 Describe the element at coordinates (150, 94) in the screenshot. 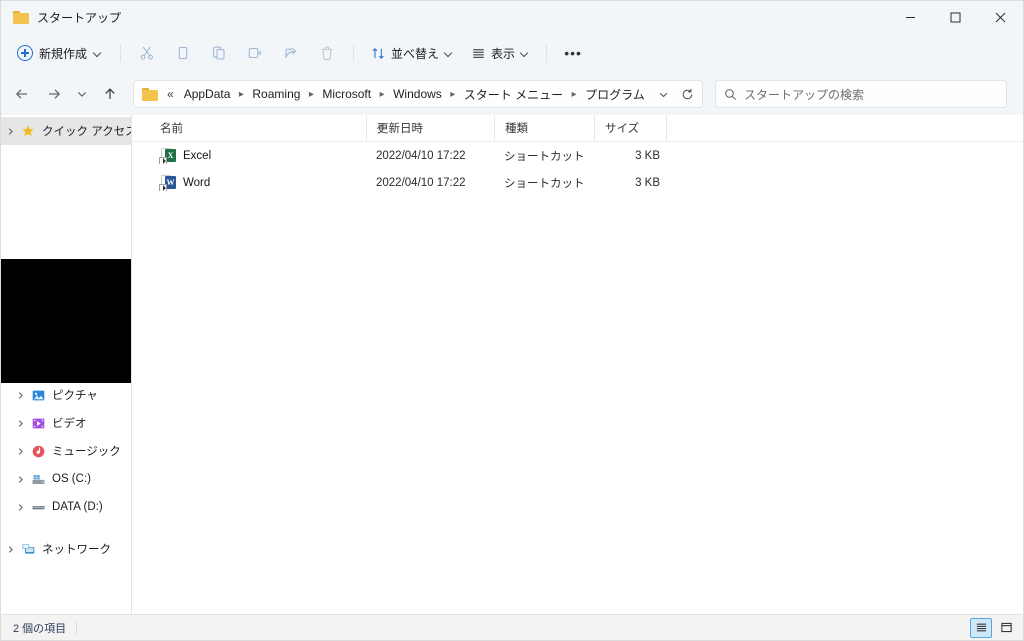

I see `address-folder-icon` at that location.